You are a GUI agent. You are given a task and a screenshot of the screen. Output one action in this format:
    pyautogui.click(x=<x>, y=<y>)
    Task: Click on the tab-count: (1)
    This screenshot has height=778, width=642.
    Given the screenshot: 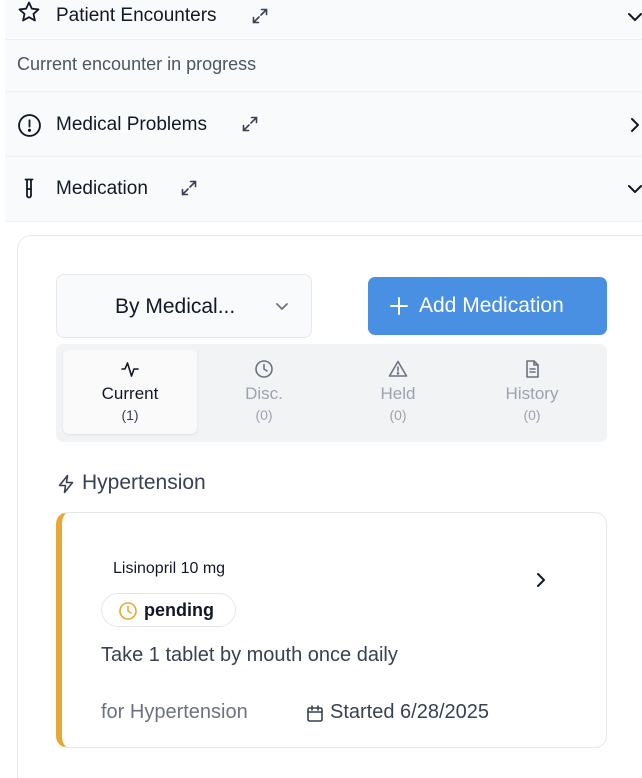 What is the action you would take?
    pyautogui.click(x=130, y=415)
    